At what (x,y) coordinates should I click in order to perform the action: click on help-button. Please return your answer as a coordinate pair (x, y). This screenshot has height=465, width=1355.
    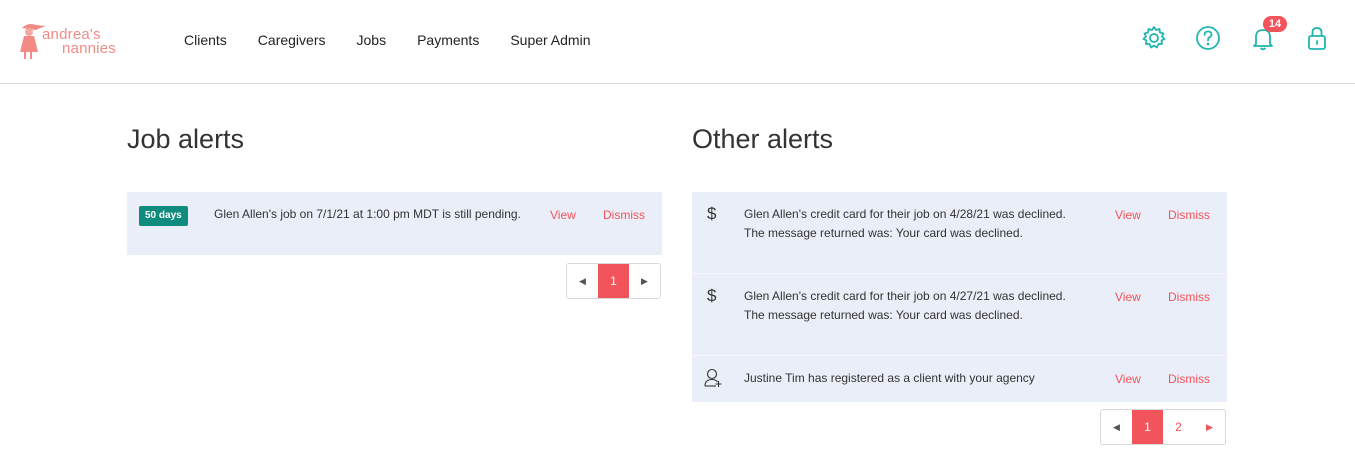
    Looking at the image, I should click on (1208, 38).